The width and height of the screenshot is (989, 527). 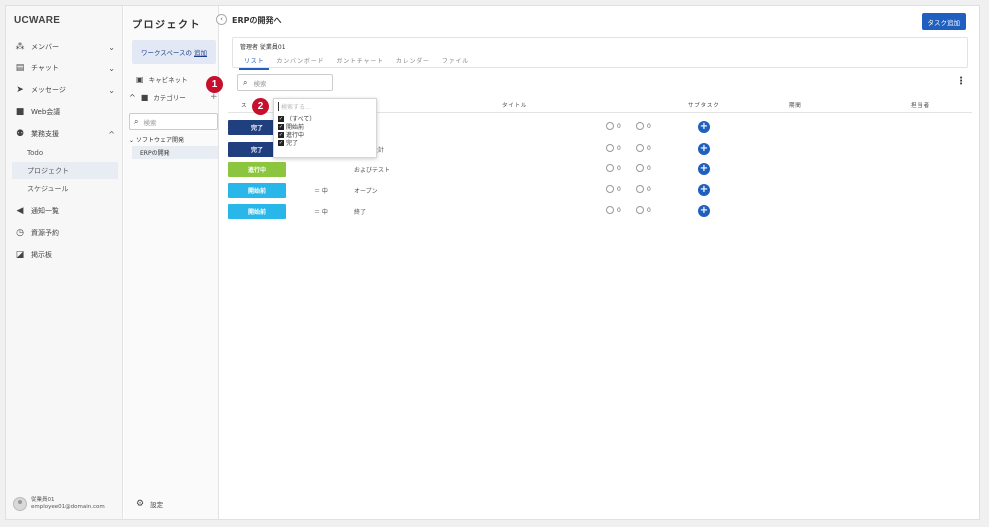 I want to click on nav-label: メッセージ, so click(x=48, y=90).